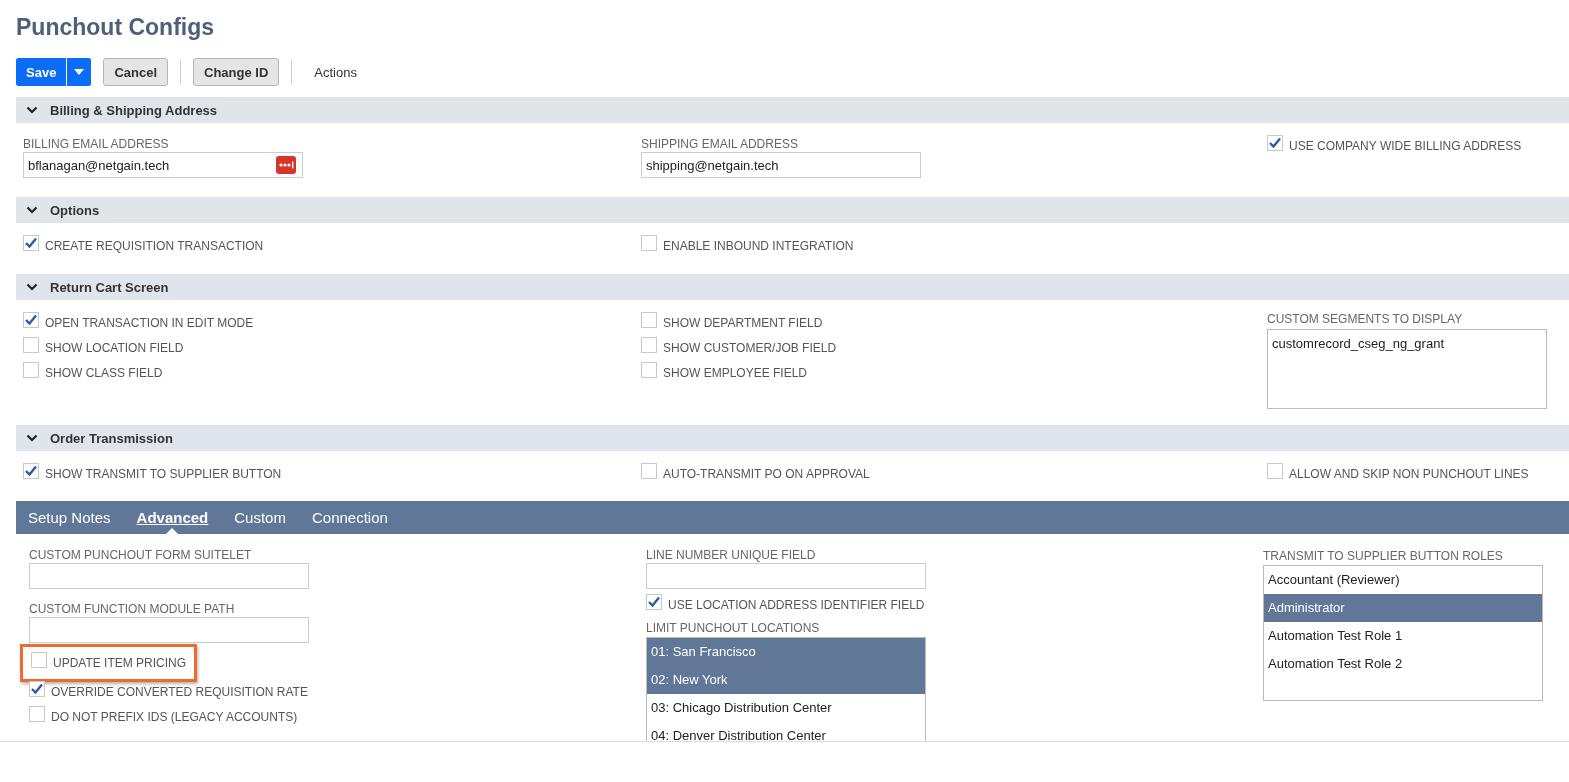 The image size is (1569, 782). What do you see at coordinates (743, 322) in the screenshot?
I see `checkbox-label: SHOW DEPARTMENT FIELD` at bounding box center [743, 322].